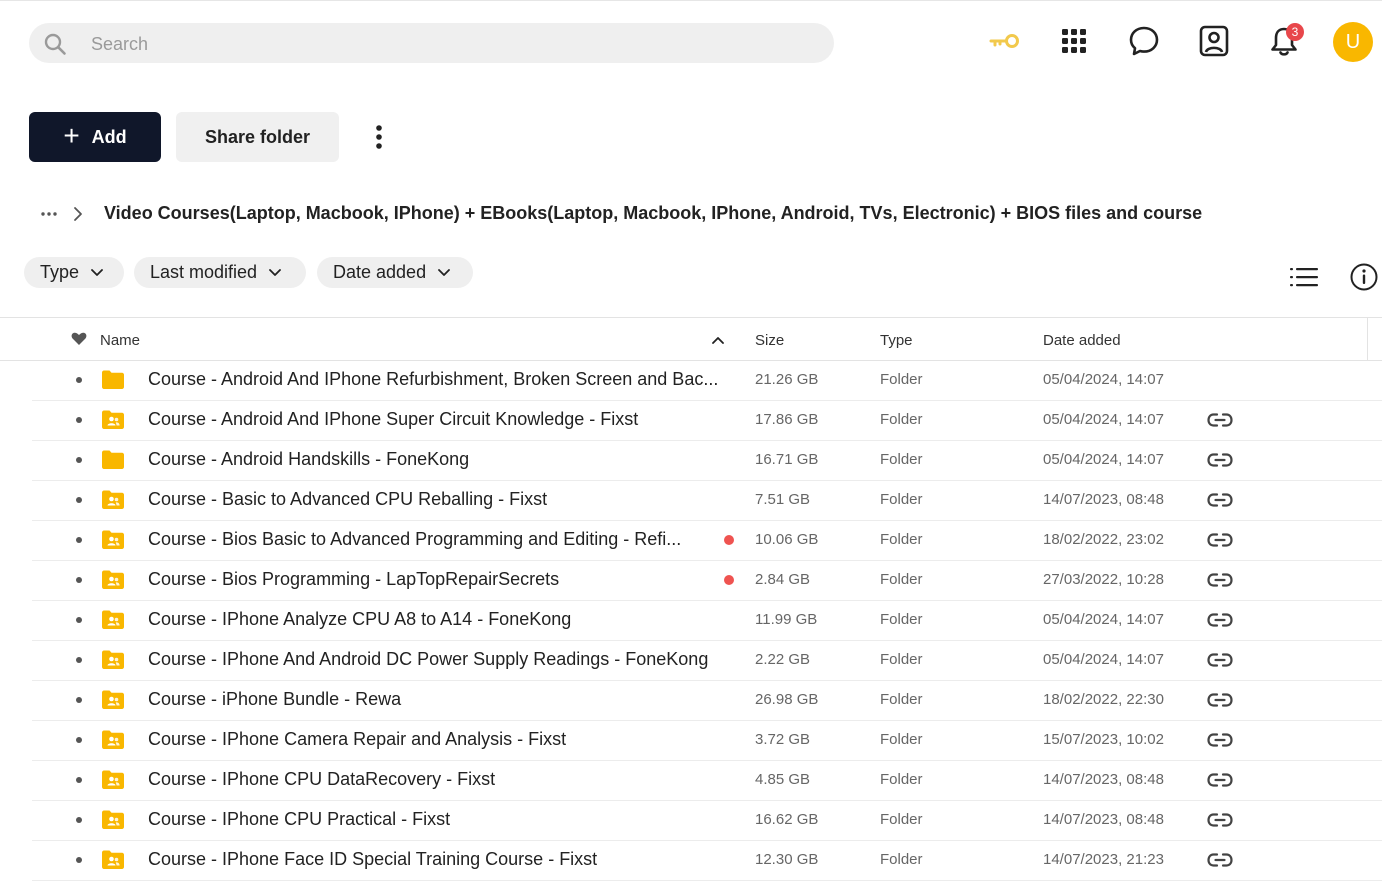 Image resolution: width=1382 pixels, height=881 pixels. What do you see at coordinates (1074, 41) in the screenshot?
I see `apps-grid-icon` at bounding box center [1074, 41].